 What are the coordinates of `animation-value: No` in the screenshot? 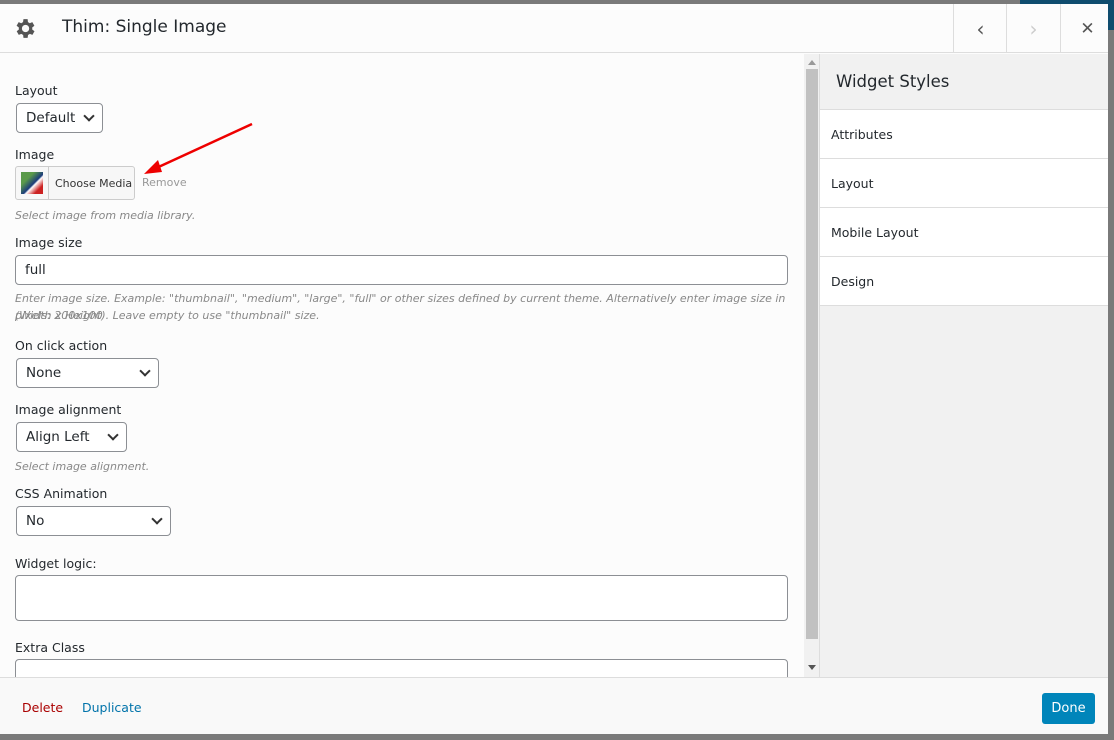 It's located at (35, 521).